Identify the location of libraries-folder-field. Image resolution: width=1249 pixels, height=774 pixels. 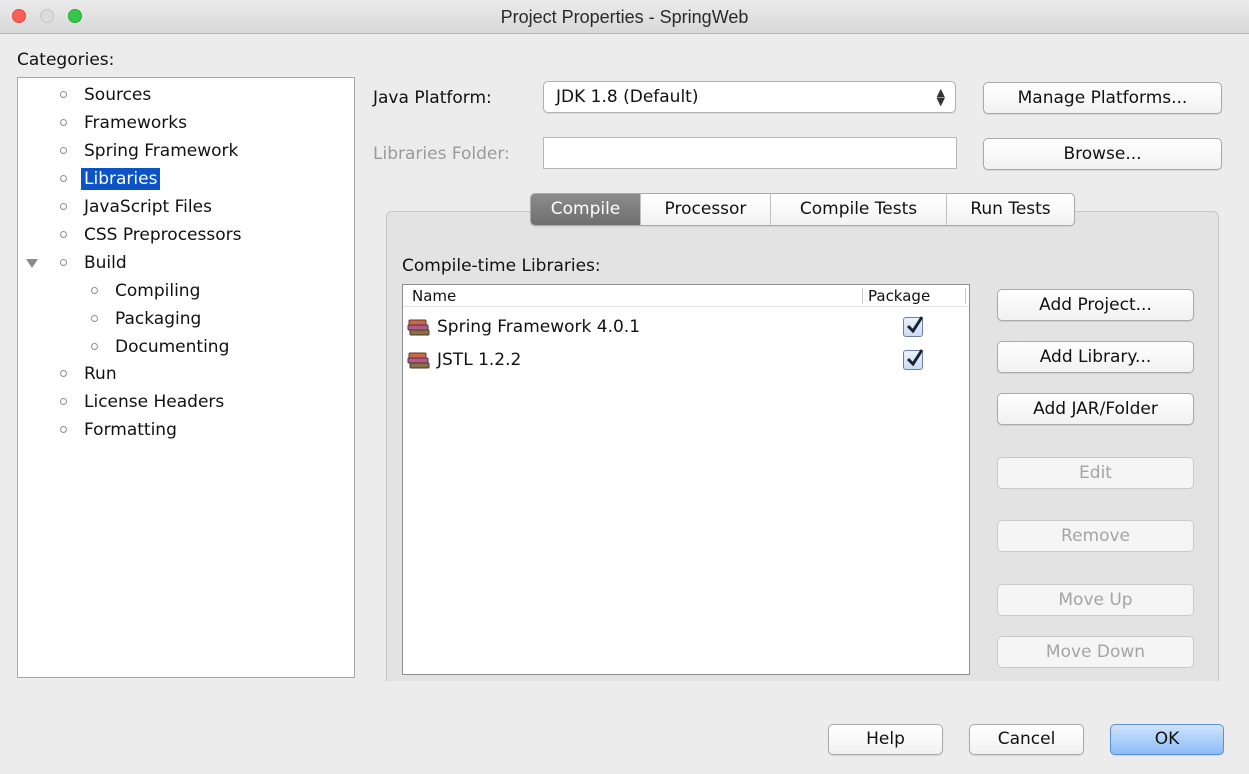
(750, 153).